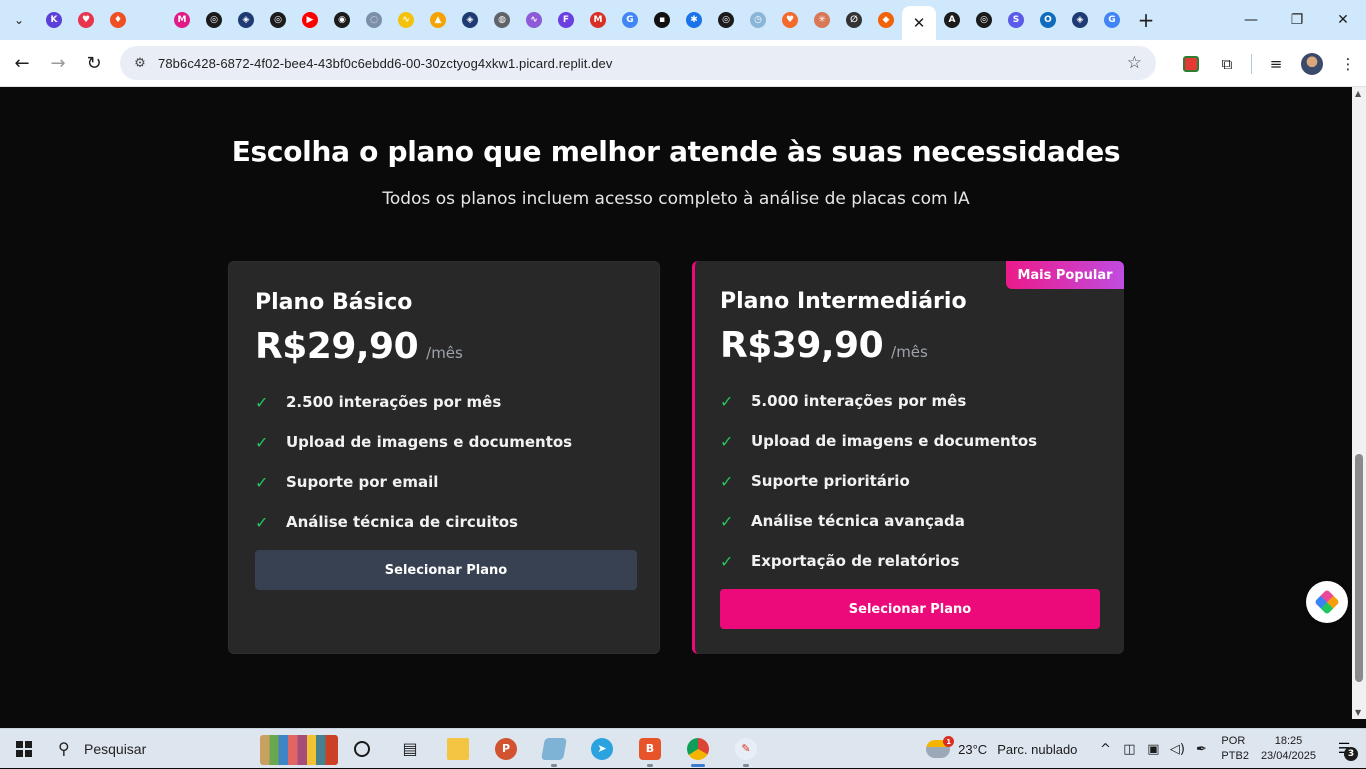 The image size is (1366, 769). What do you see at coordinates (1348, 64) in the screenshot?
I see `browser-menu-icon: ⋮` at bounding box center [1348, 64].